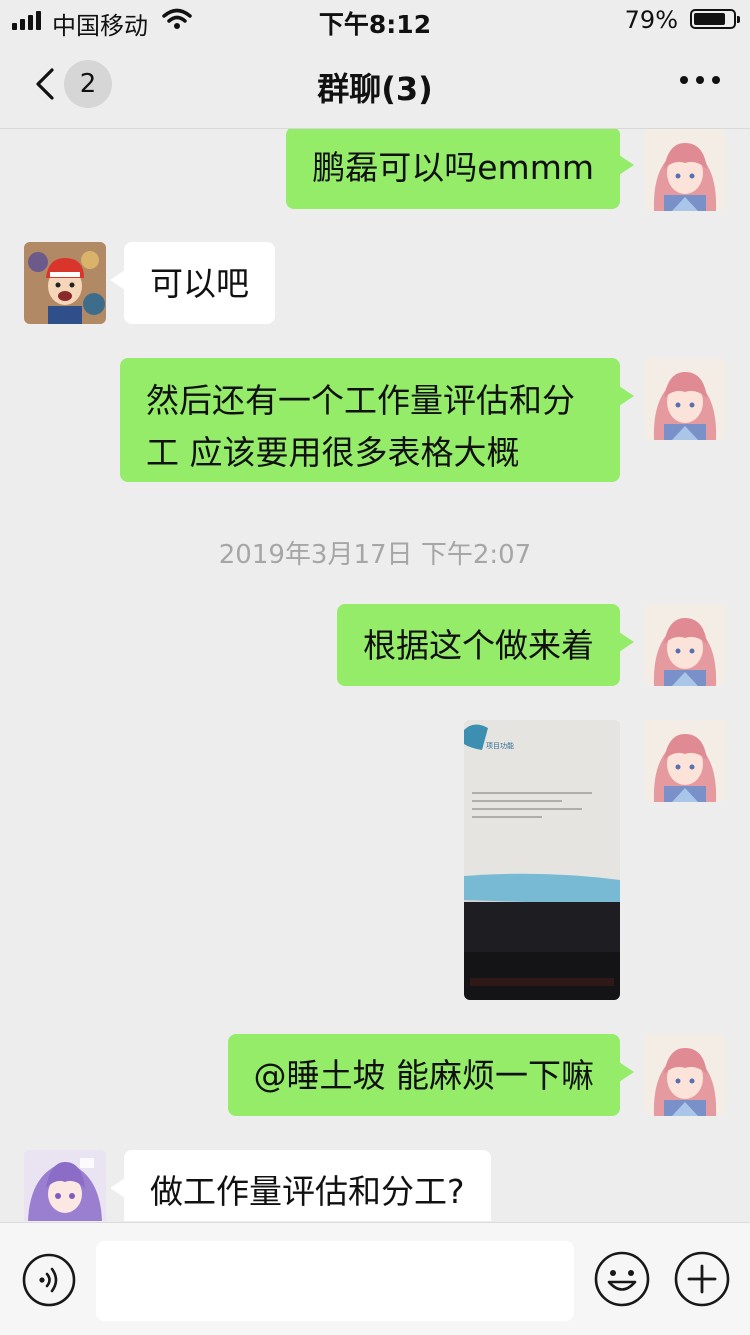 The width and height of the screenshot is (750, 1335). Describe the element at coordinates (485, 645) in the screenshot. I see `message-bubble-outgoing: 根据这个做来着` at that location.